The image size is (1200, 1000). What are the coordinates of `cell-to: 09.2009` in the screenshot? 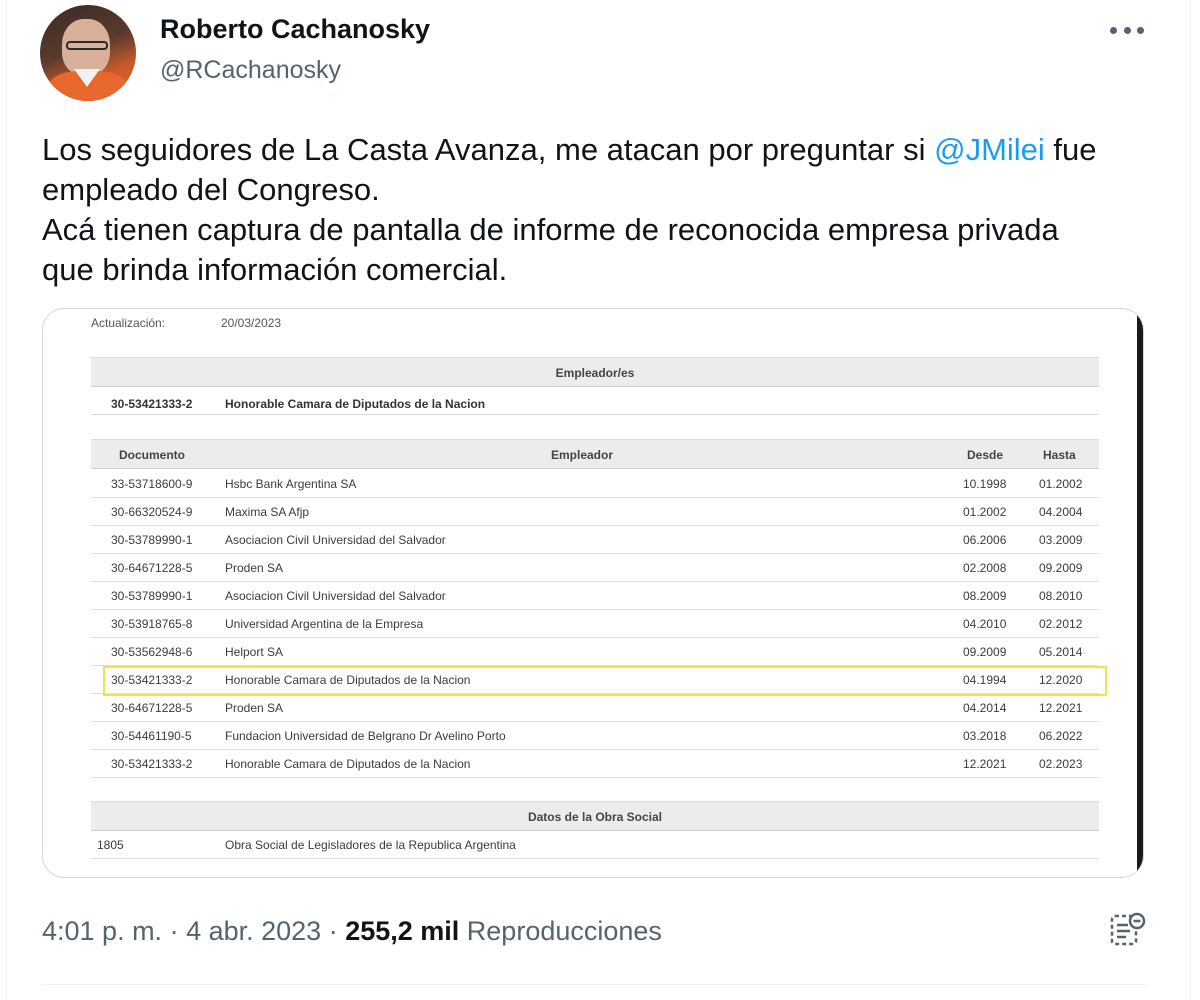 It's located at (1061, 568).